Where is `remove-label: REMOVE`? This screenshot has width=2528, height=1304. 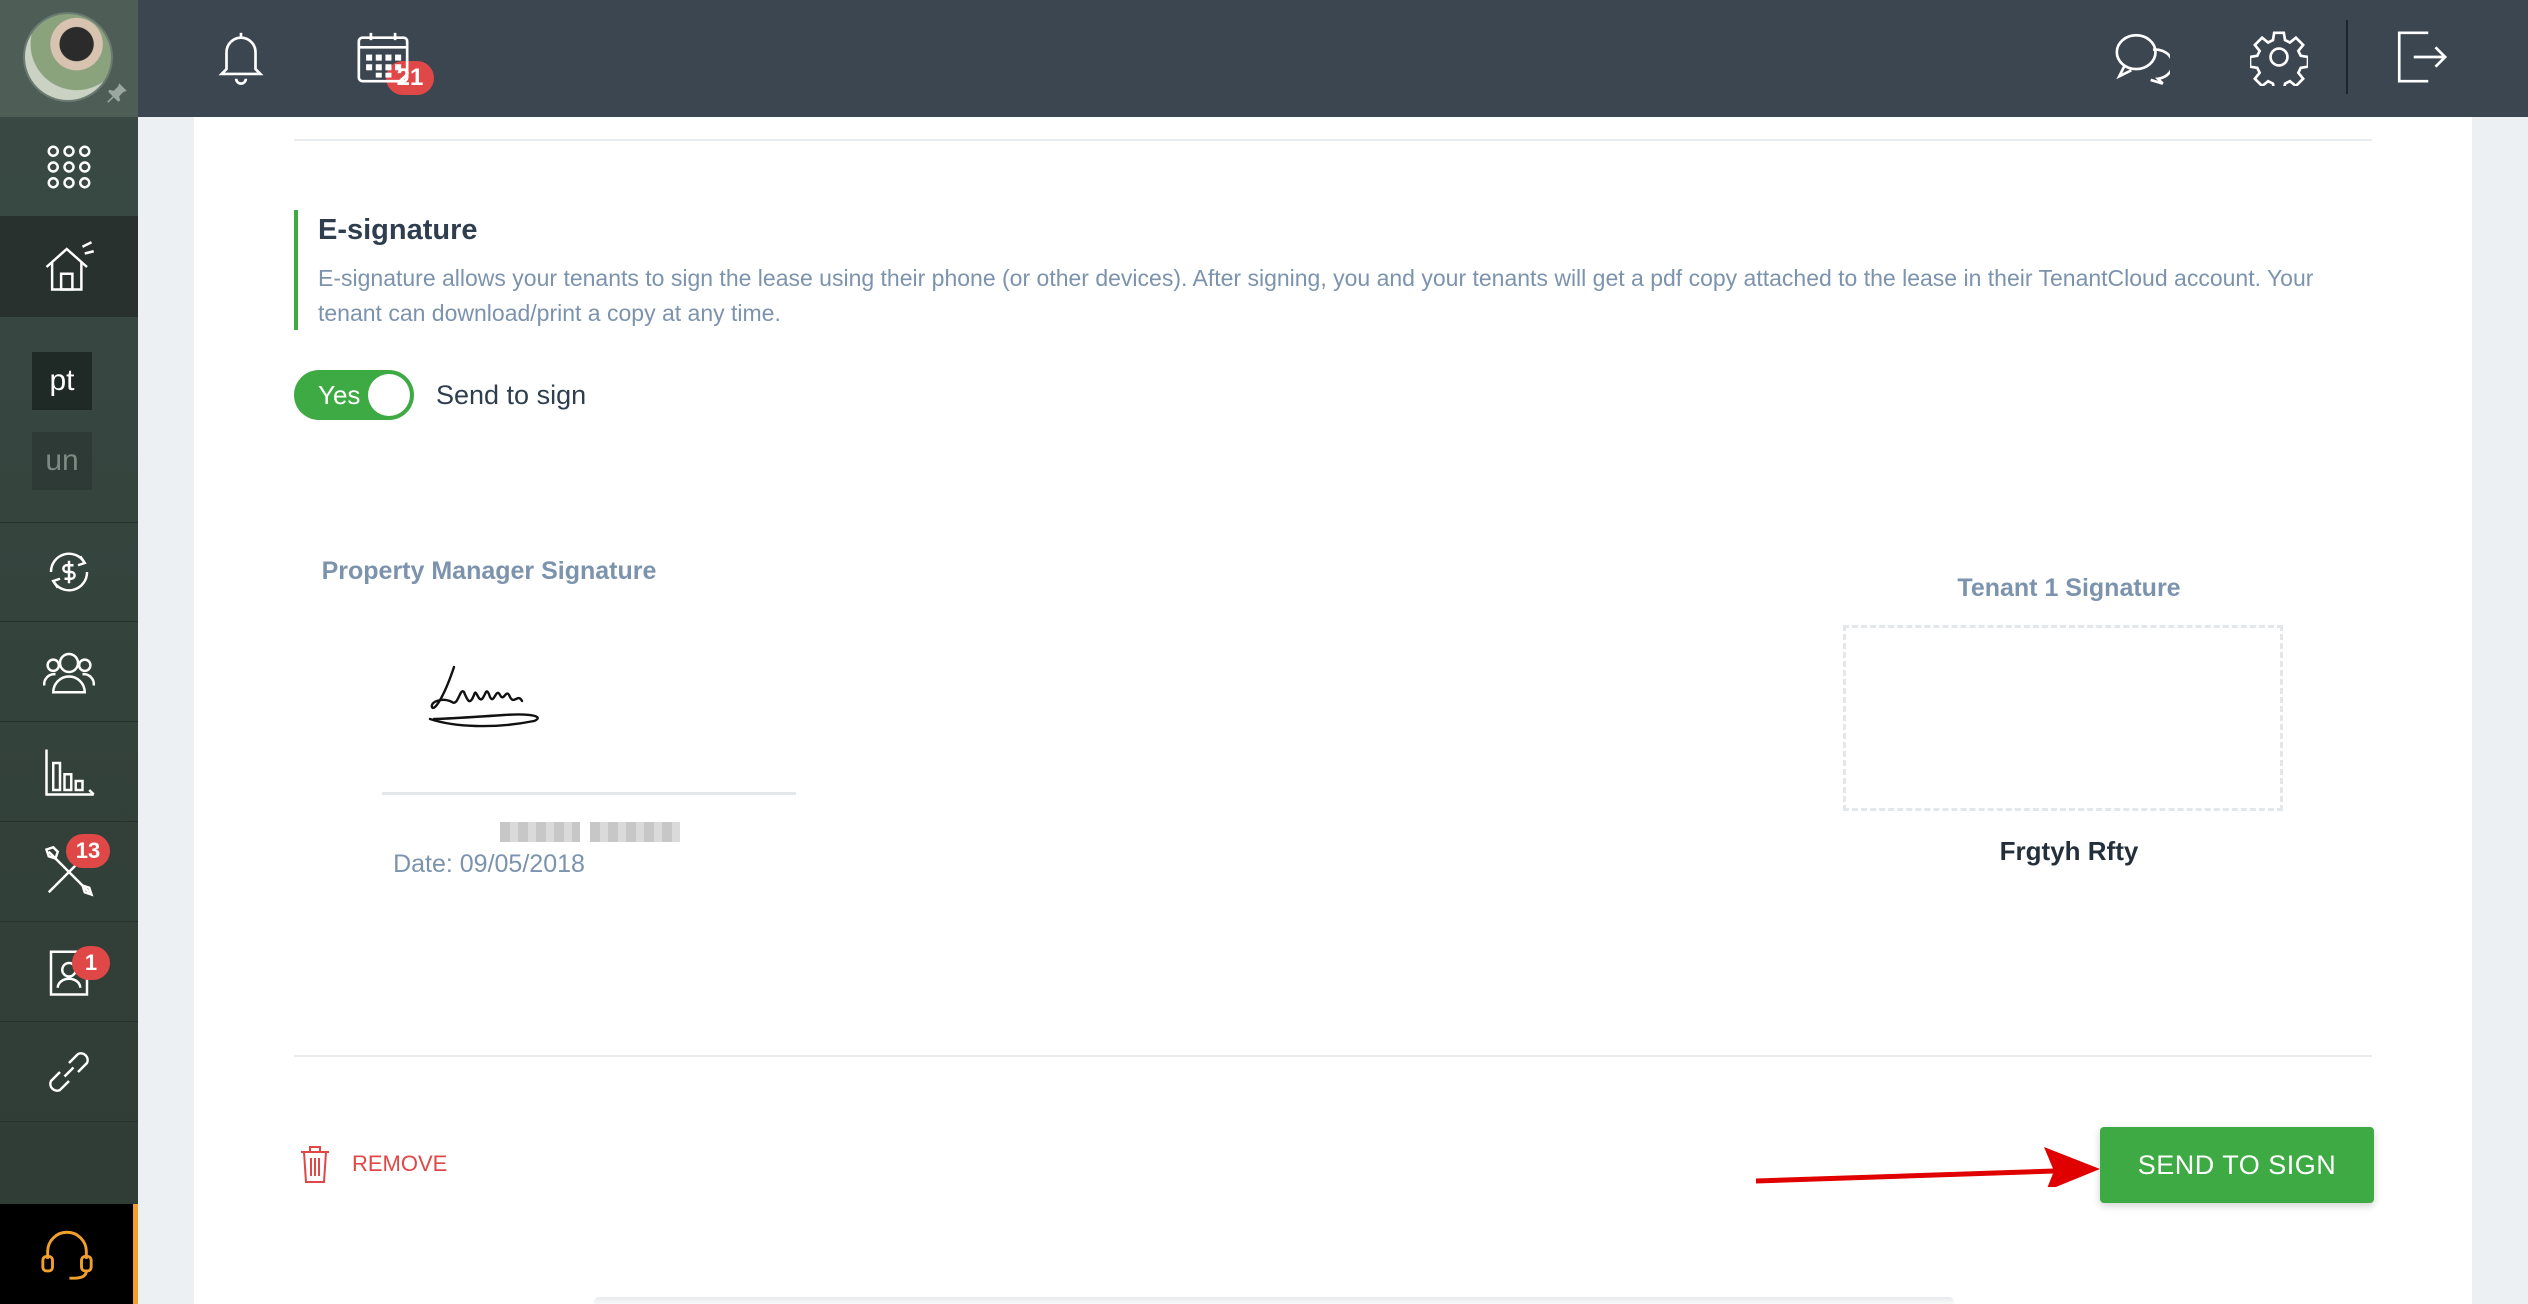
remove-label: REMOVE is located at coordinates (400, 1163).